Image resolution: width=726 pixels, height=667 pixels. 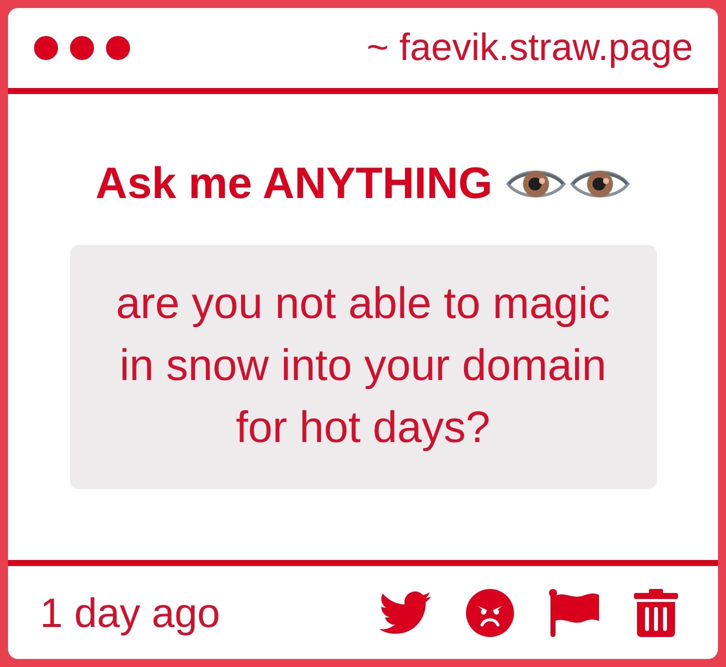 What do you see at coordinates (656, 612) in the screenshot?
I see `delete-icon` at bounding box center [656, 612].